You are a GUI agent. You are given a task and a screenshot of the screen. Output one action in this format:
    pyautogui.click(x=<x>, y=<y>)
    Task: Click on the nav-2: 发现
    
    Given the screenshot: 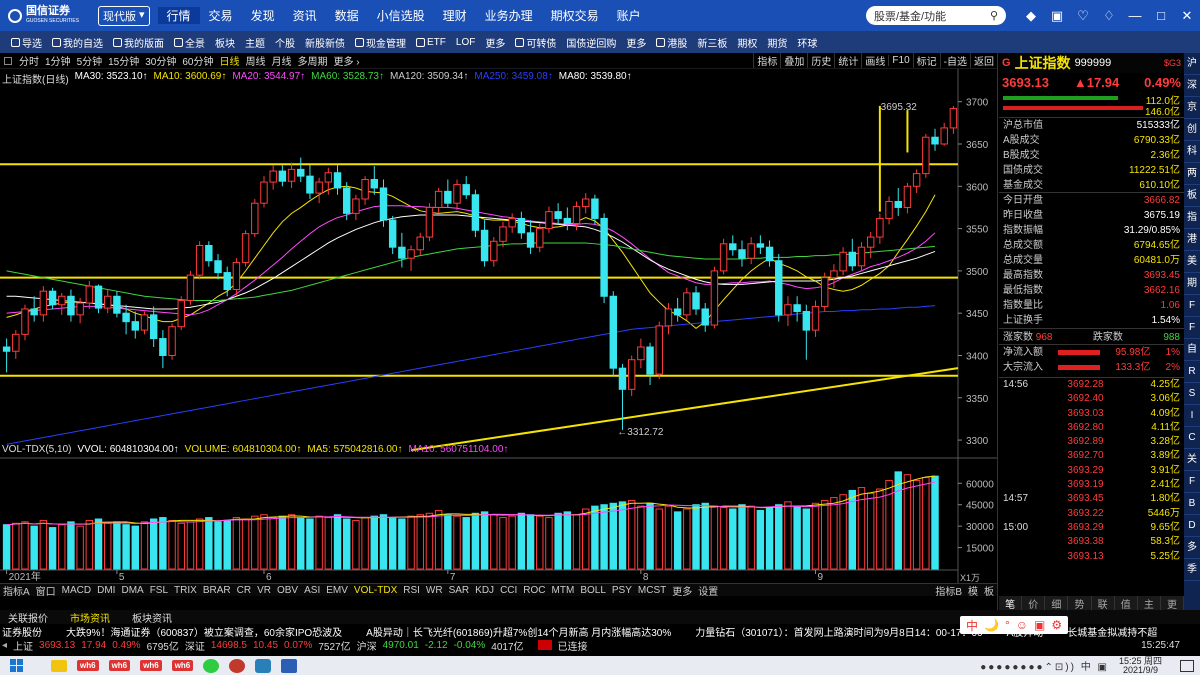 What is the action you would take?
    pyautogui.click(x=263, y=15)
    